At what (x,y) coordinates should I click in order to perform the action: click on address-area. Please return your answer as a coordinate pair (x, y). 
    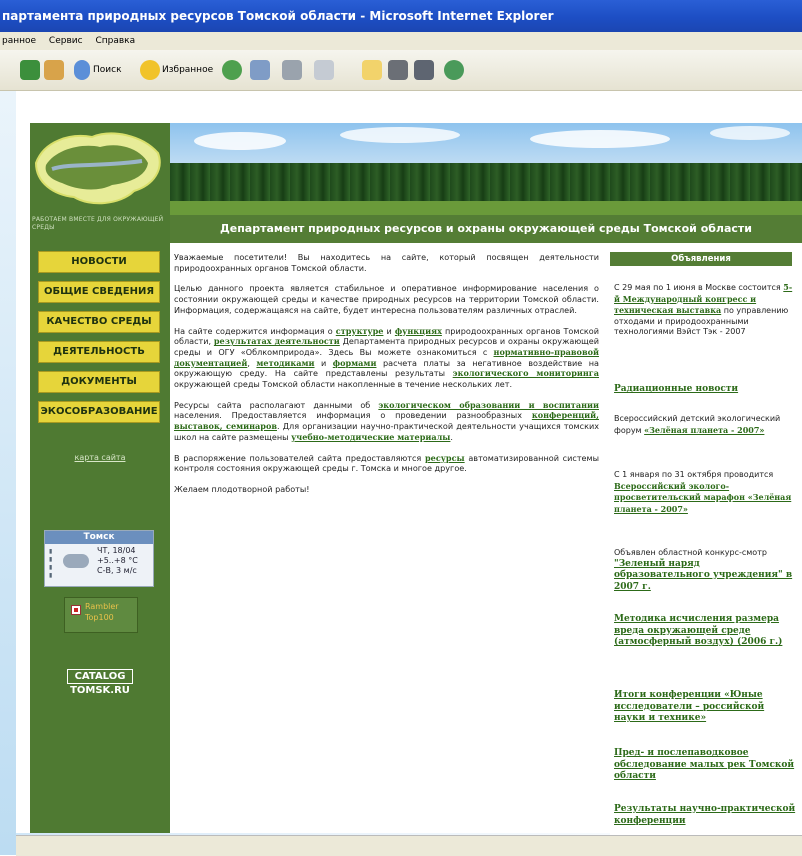
    Looking at the image, I should click on (401, 107).